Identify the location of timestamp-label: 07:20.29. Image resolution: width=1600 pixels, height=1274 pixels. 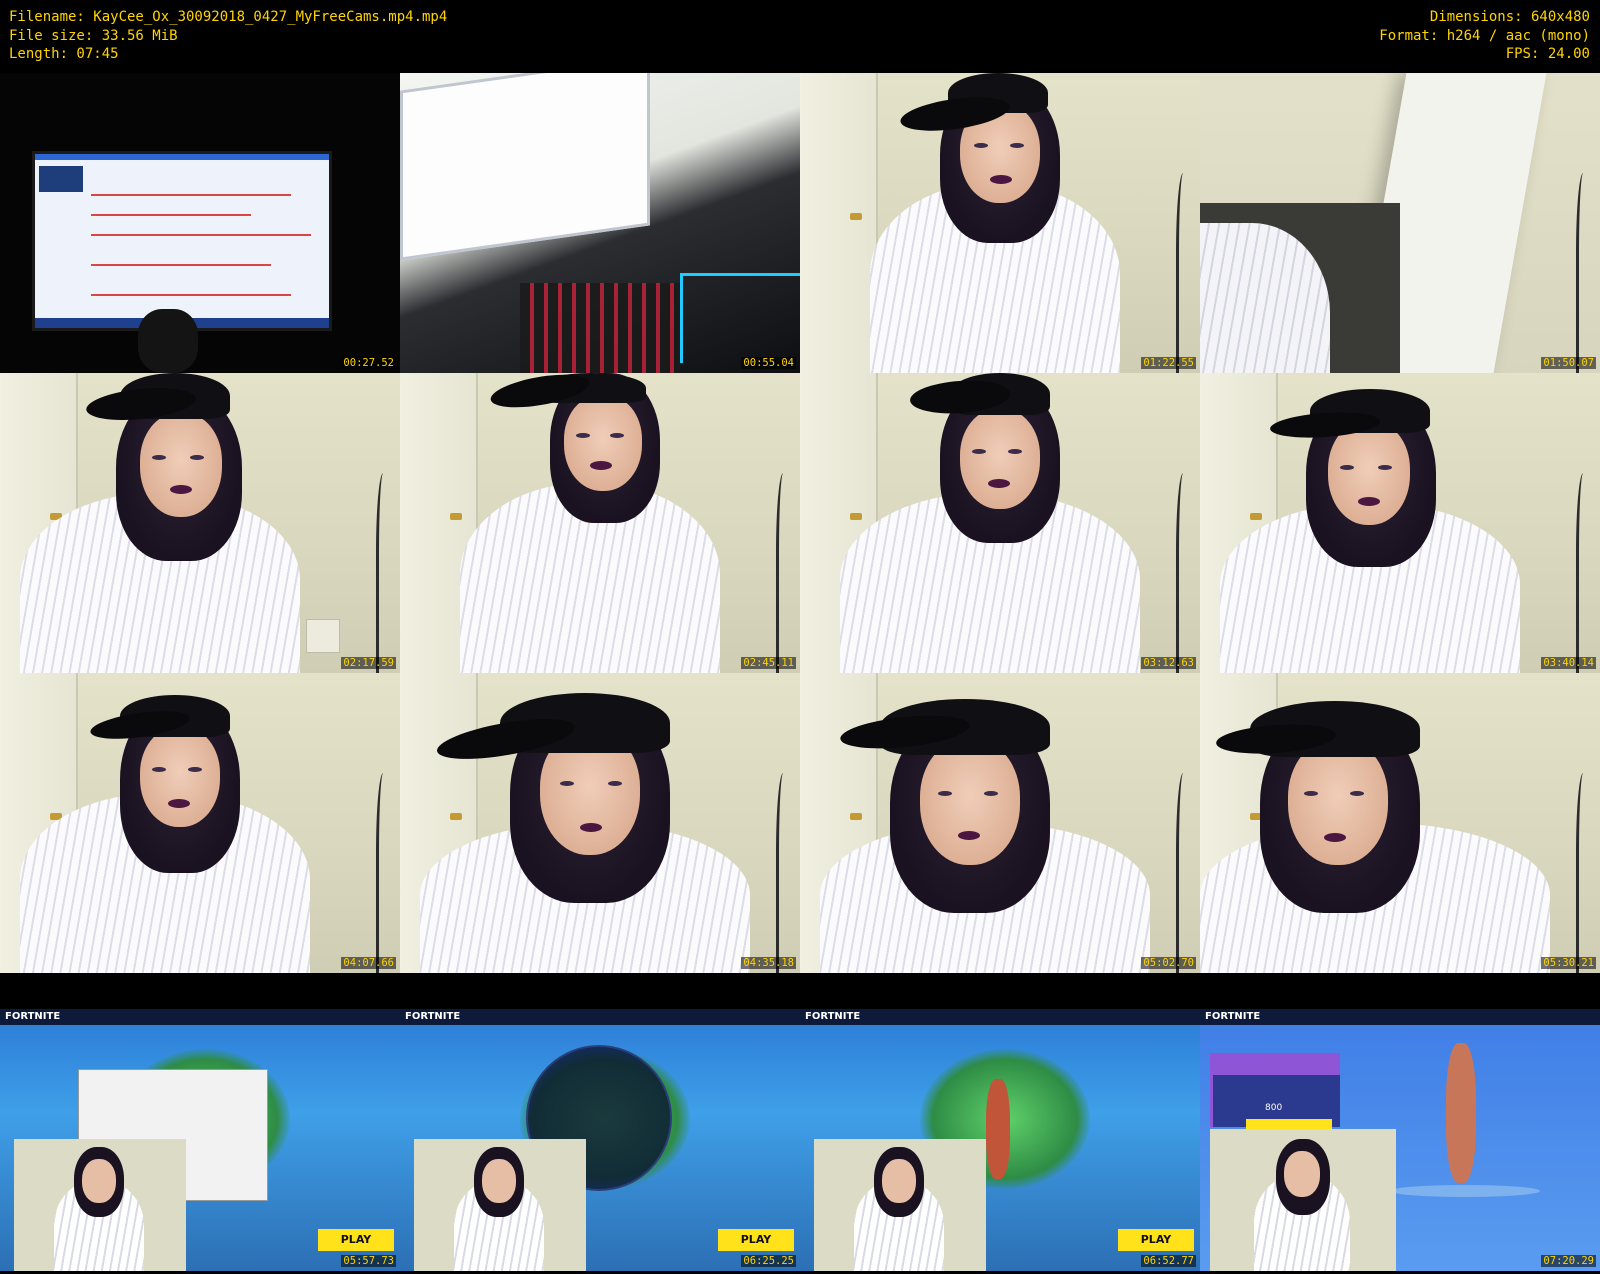
(1568, 1261).